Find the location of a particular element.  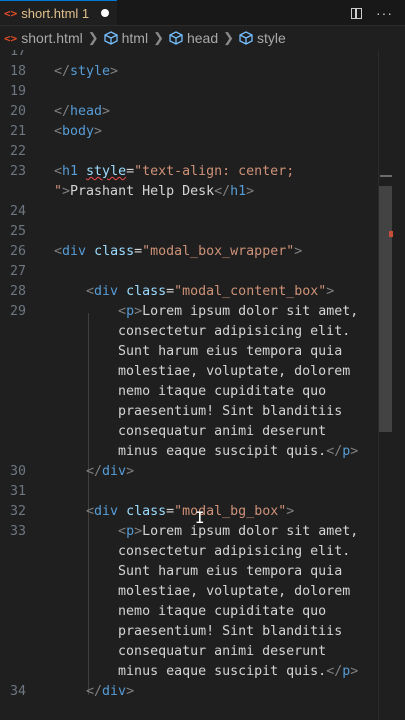

breadcrumb-item-html: html is located at coordinates (126, 38).